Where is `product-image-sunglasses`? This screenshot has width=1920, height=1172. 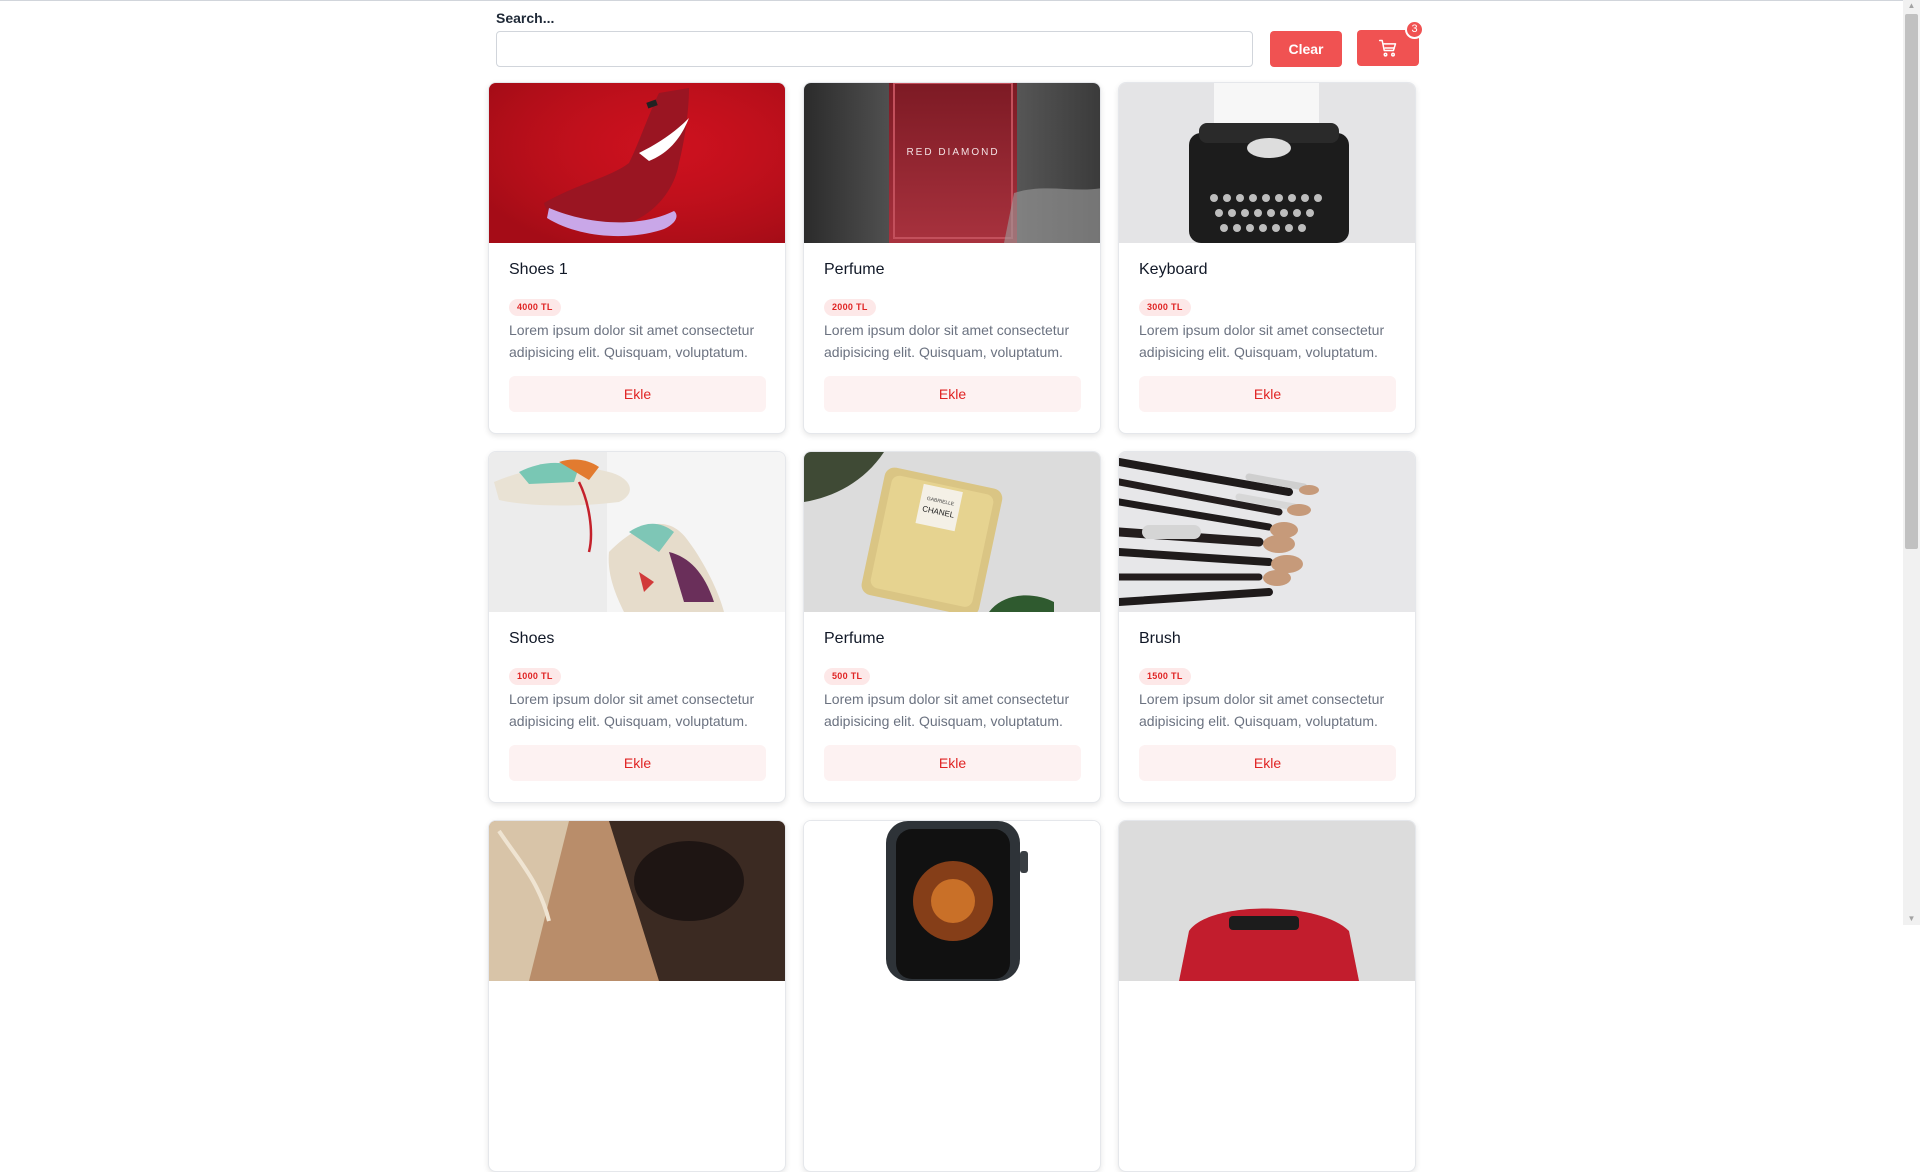
product-image-sunglasses is located at coordinates (637, 901).